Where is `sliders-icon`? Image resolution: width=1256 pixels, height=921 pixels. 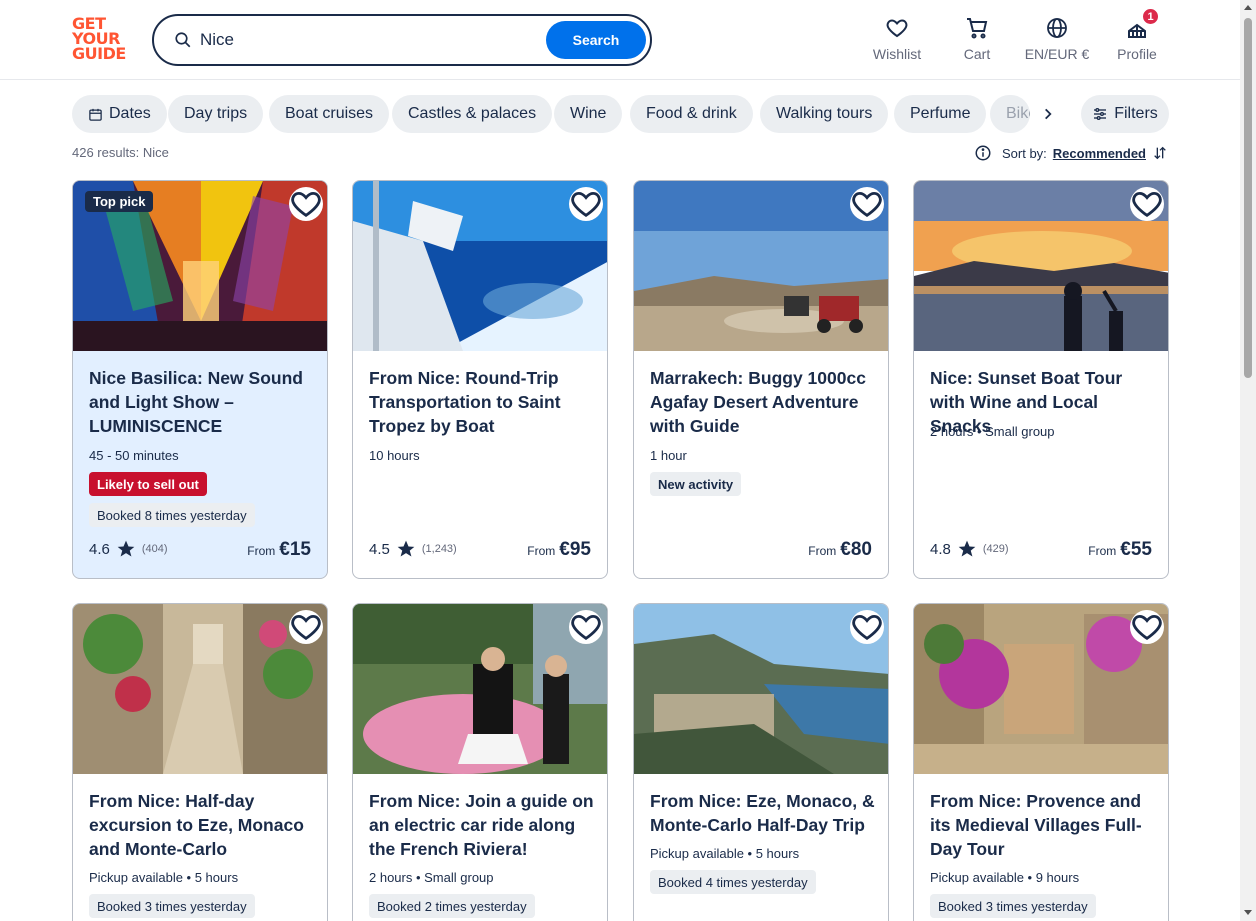 sliders-icon is located at coordinates (1100, 114).